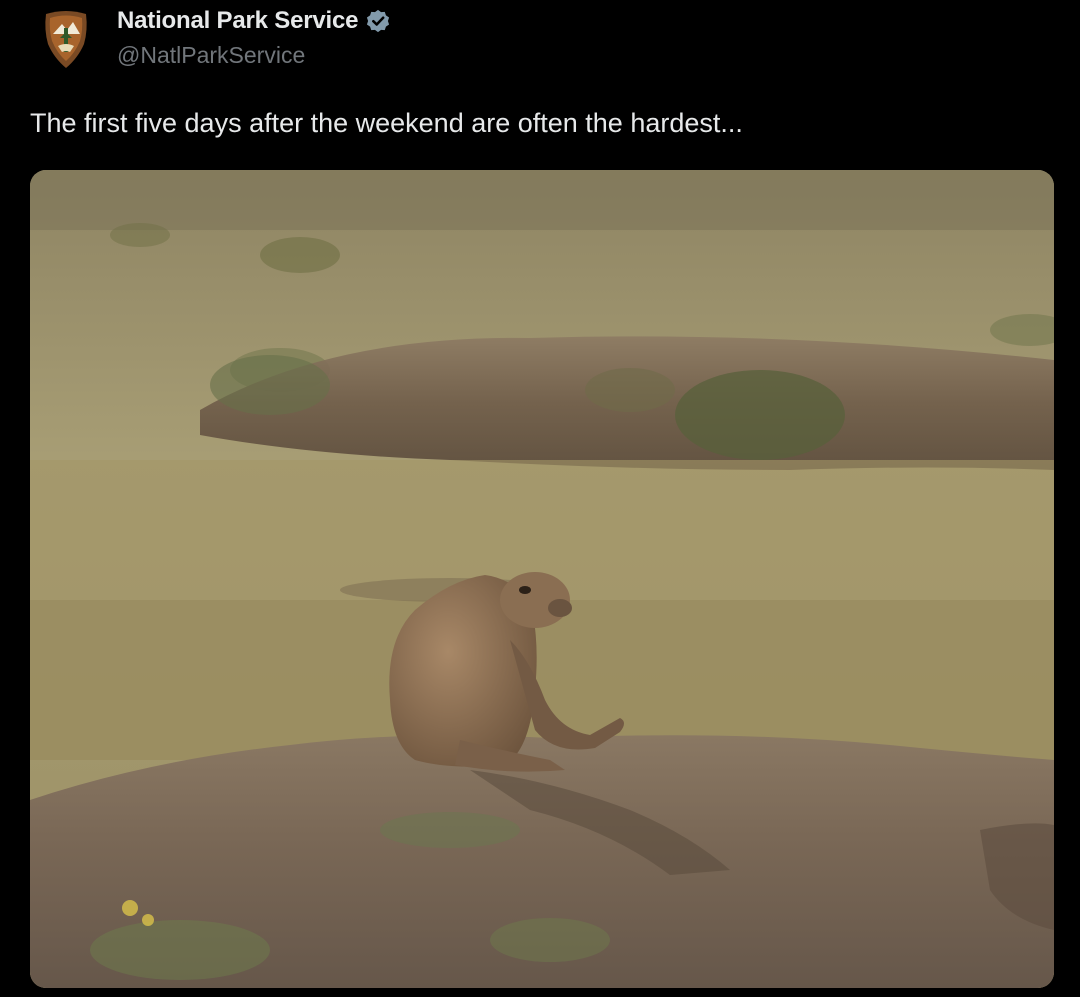 The width and height of the screenshot is (1080, 997). I want to click on author-handle: @NatlParkService, so click(254, 55).